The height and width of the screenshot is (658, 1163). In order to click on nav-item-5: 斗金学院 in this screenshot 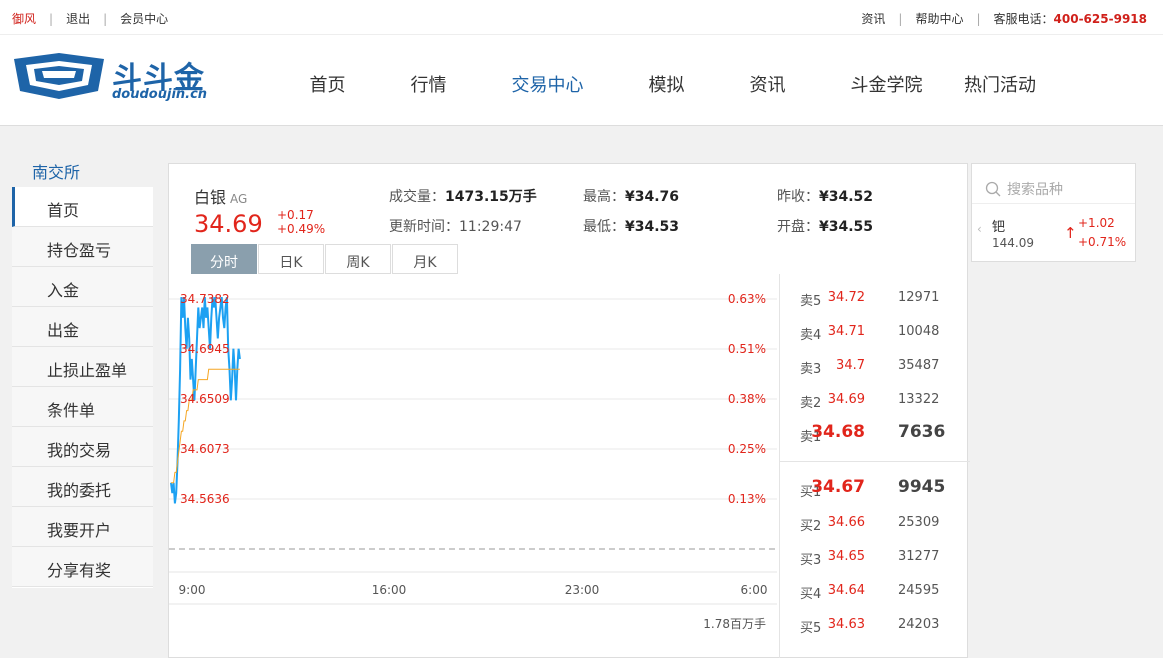, I will do `click(886, 84)`.